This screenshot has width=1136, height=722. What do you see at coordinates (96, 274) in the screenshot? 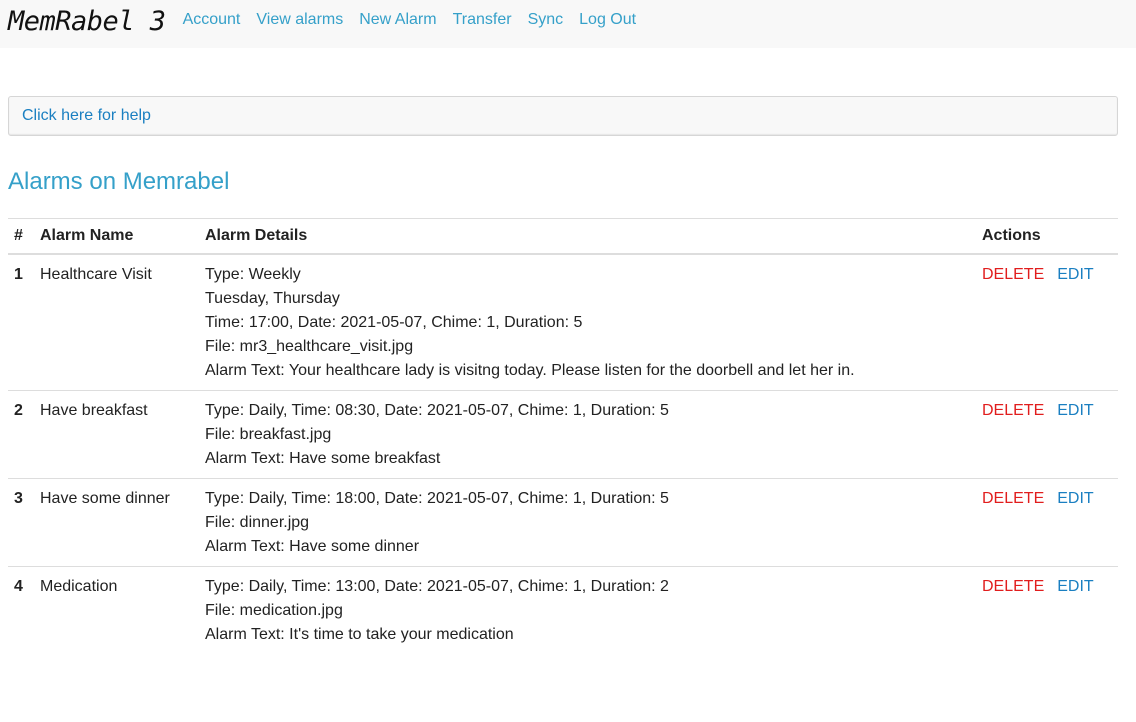
I see `alarm-name: Healthcare Visit` at bounding box center [96, 274].